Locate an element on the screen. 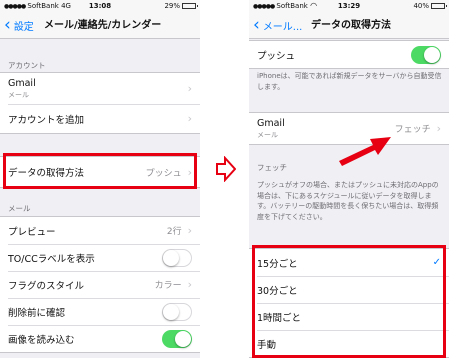 The image size is (449, 358). preview-label: プレビュー is located at coordinates (32, 232).